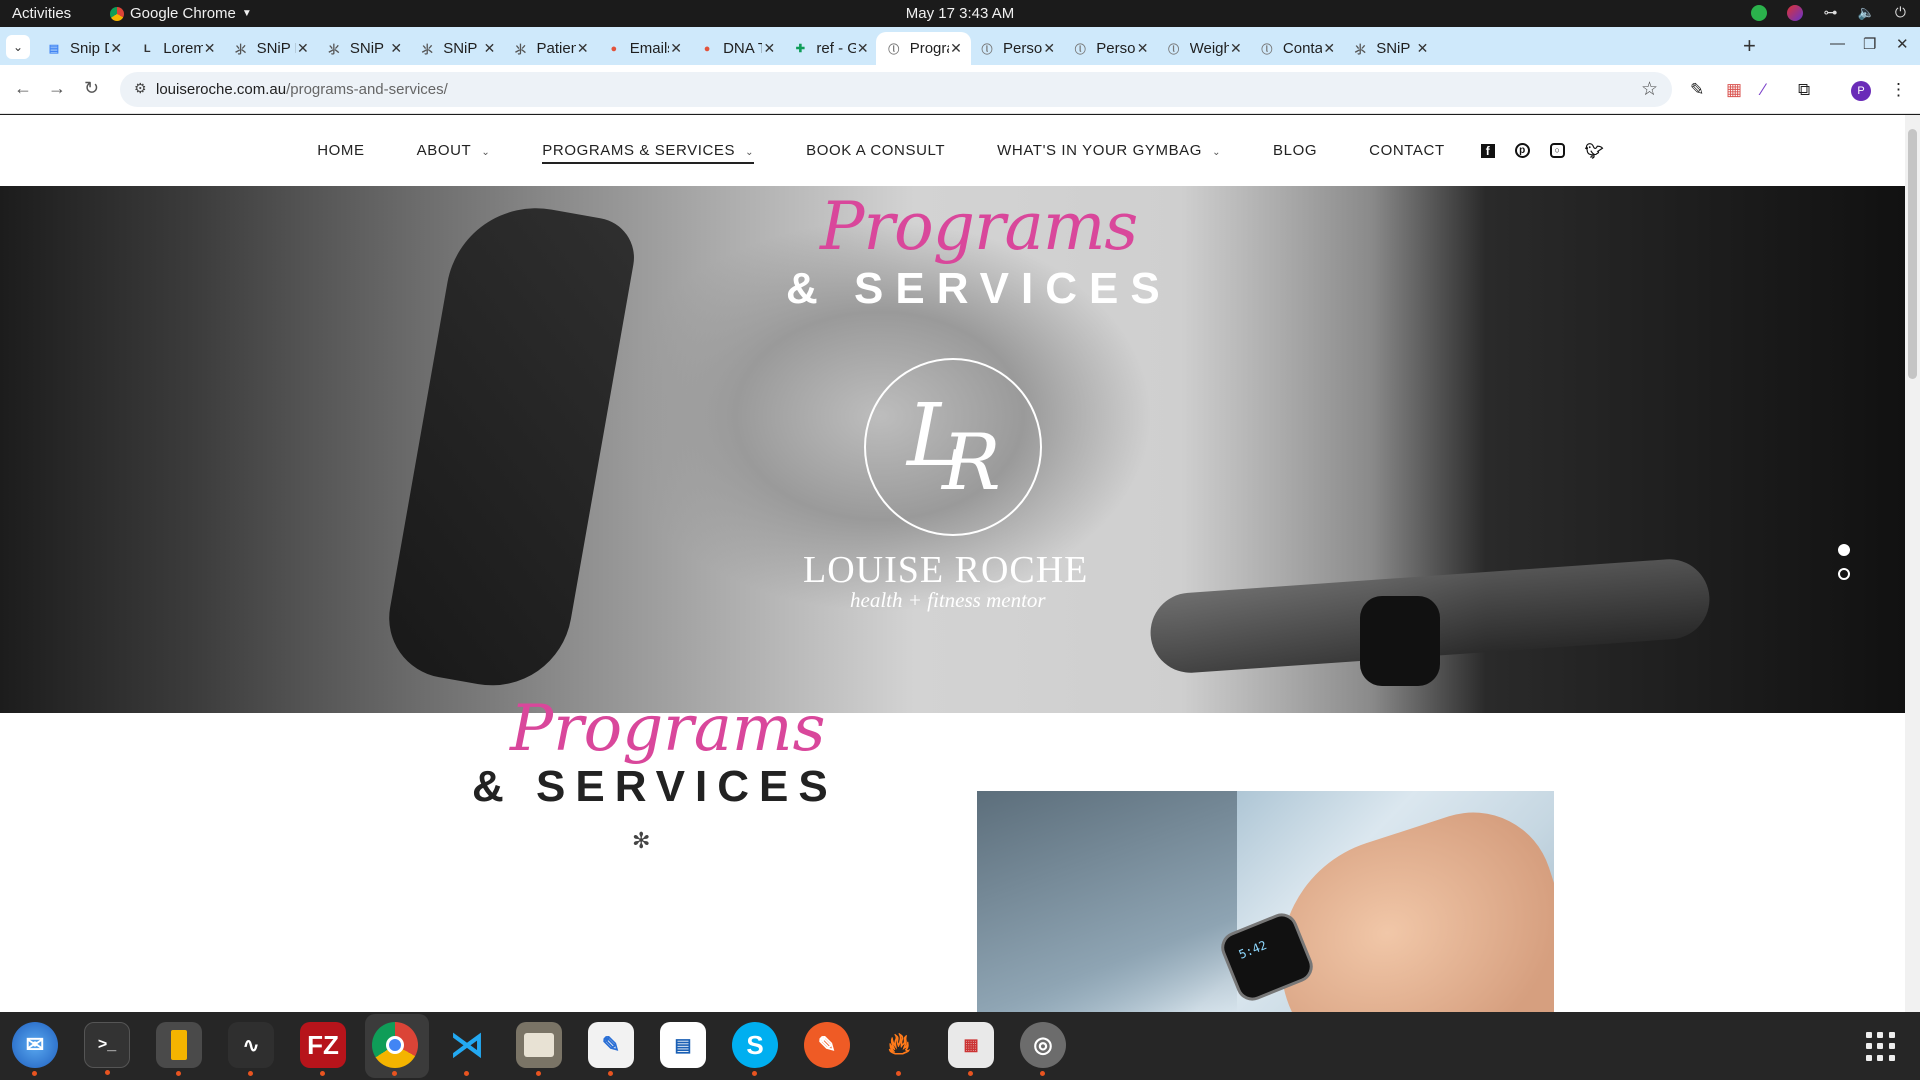 This screenshot has height=1080, width=1920. Describe the element at coordinates (18, 47) in the screenshot. I see `tab-search-button: ⌄` at that location.